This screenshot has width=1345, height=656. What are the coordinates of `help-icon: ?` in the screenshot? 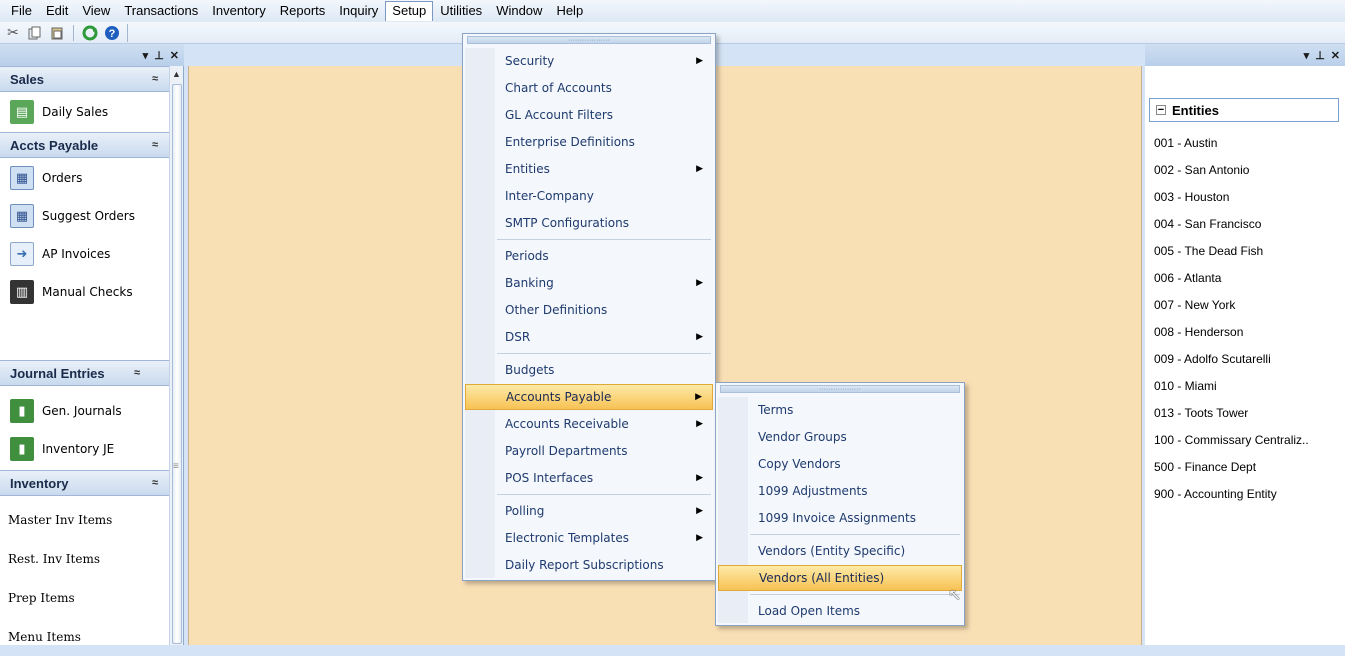 It's located at (112, 33).